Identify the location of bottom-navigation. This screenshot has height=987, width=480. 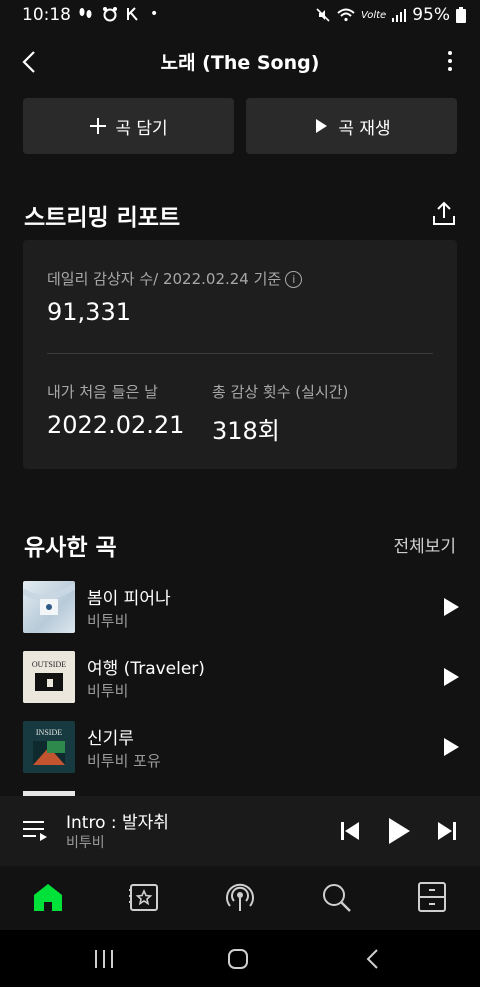
(240, 898).